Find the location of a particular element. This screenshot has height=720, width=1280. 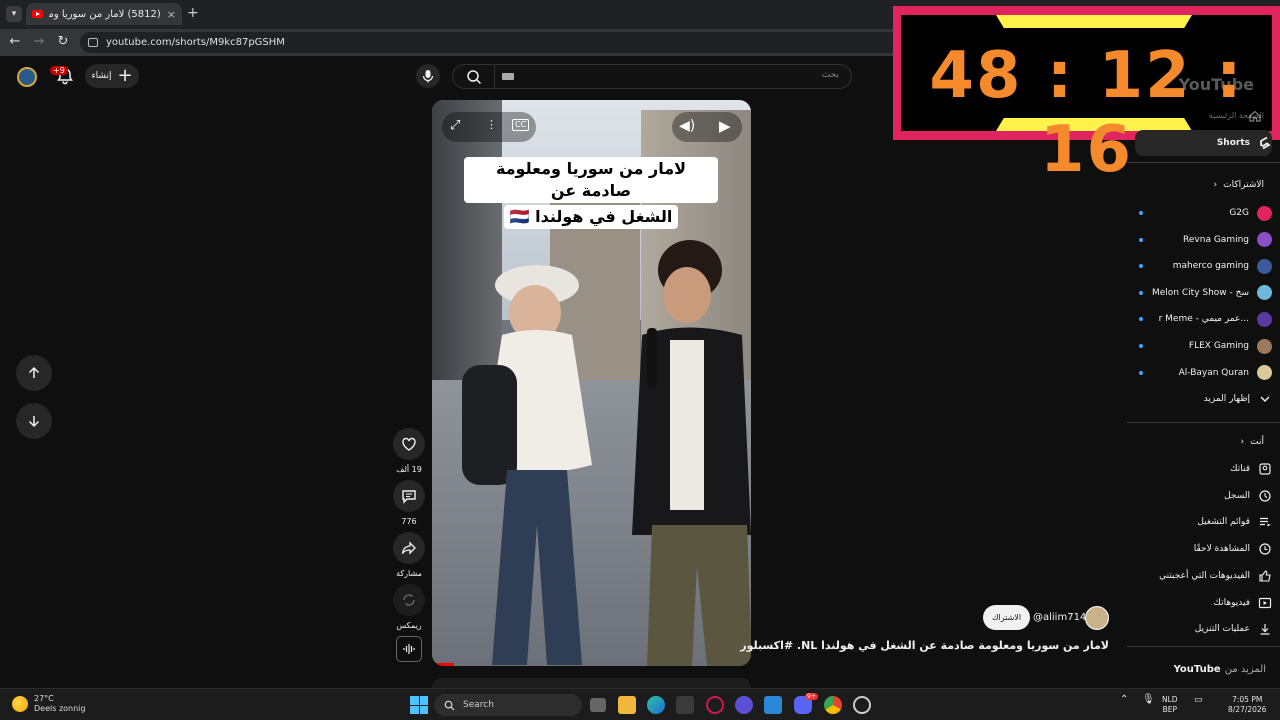

sidebar-channel-item: G2G is located at coordinates (1203, 213).